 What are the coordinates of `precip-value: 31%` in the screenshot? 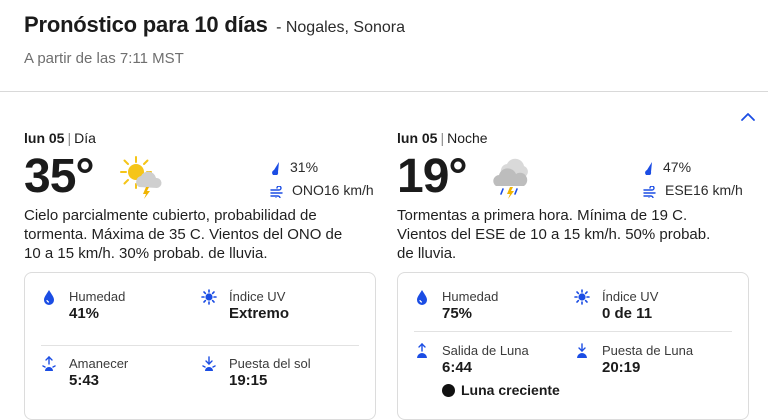 It's located at (304, 167).